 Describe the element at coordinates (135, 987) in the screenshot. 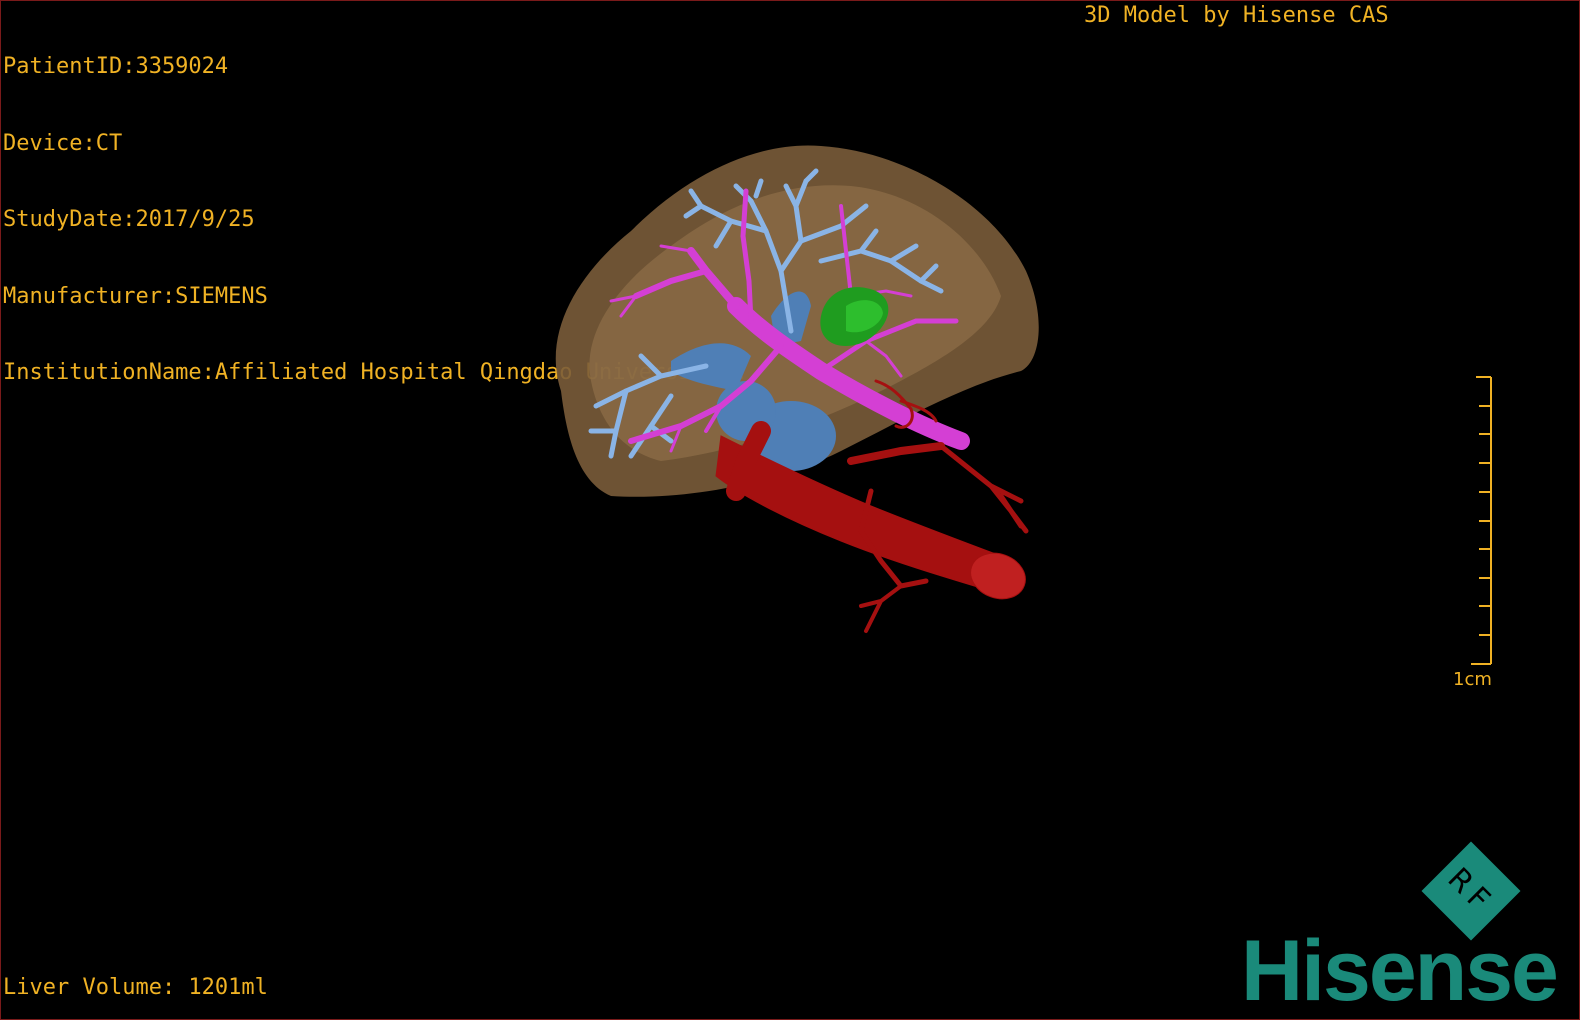

I see `liver-volume-text: Liver Volume: 1201ml` at that location.